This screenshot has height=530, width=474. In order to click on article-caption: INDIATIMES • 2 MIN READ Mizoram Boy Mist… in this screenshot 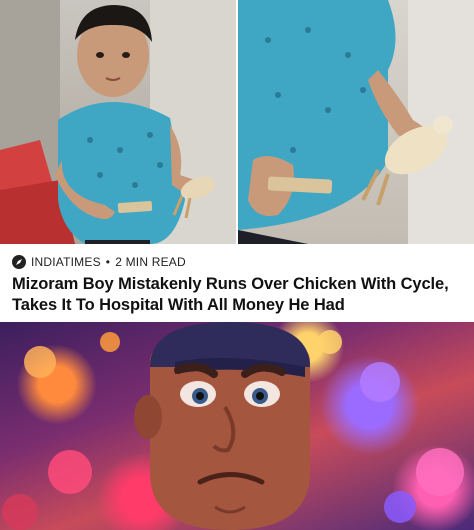, I will do `click(237, 283)`.